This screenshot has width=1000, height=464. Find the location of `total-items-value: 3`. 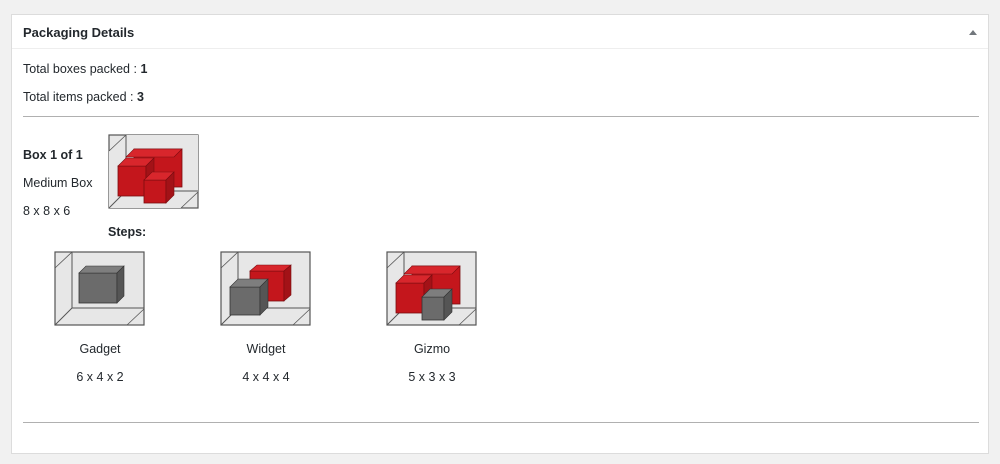

total-items-value: 3 is located at coordinates (140, 97).